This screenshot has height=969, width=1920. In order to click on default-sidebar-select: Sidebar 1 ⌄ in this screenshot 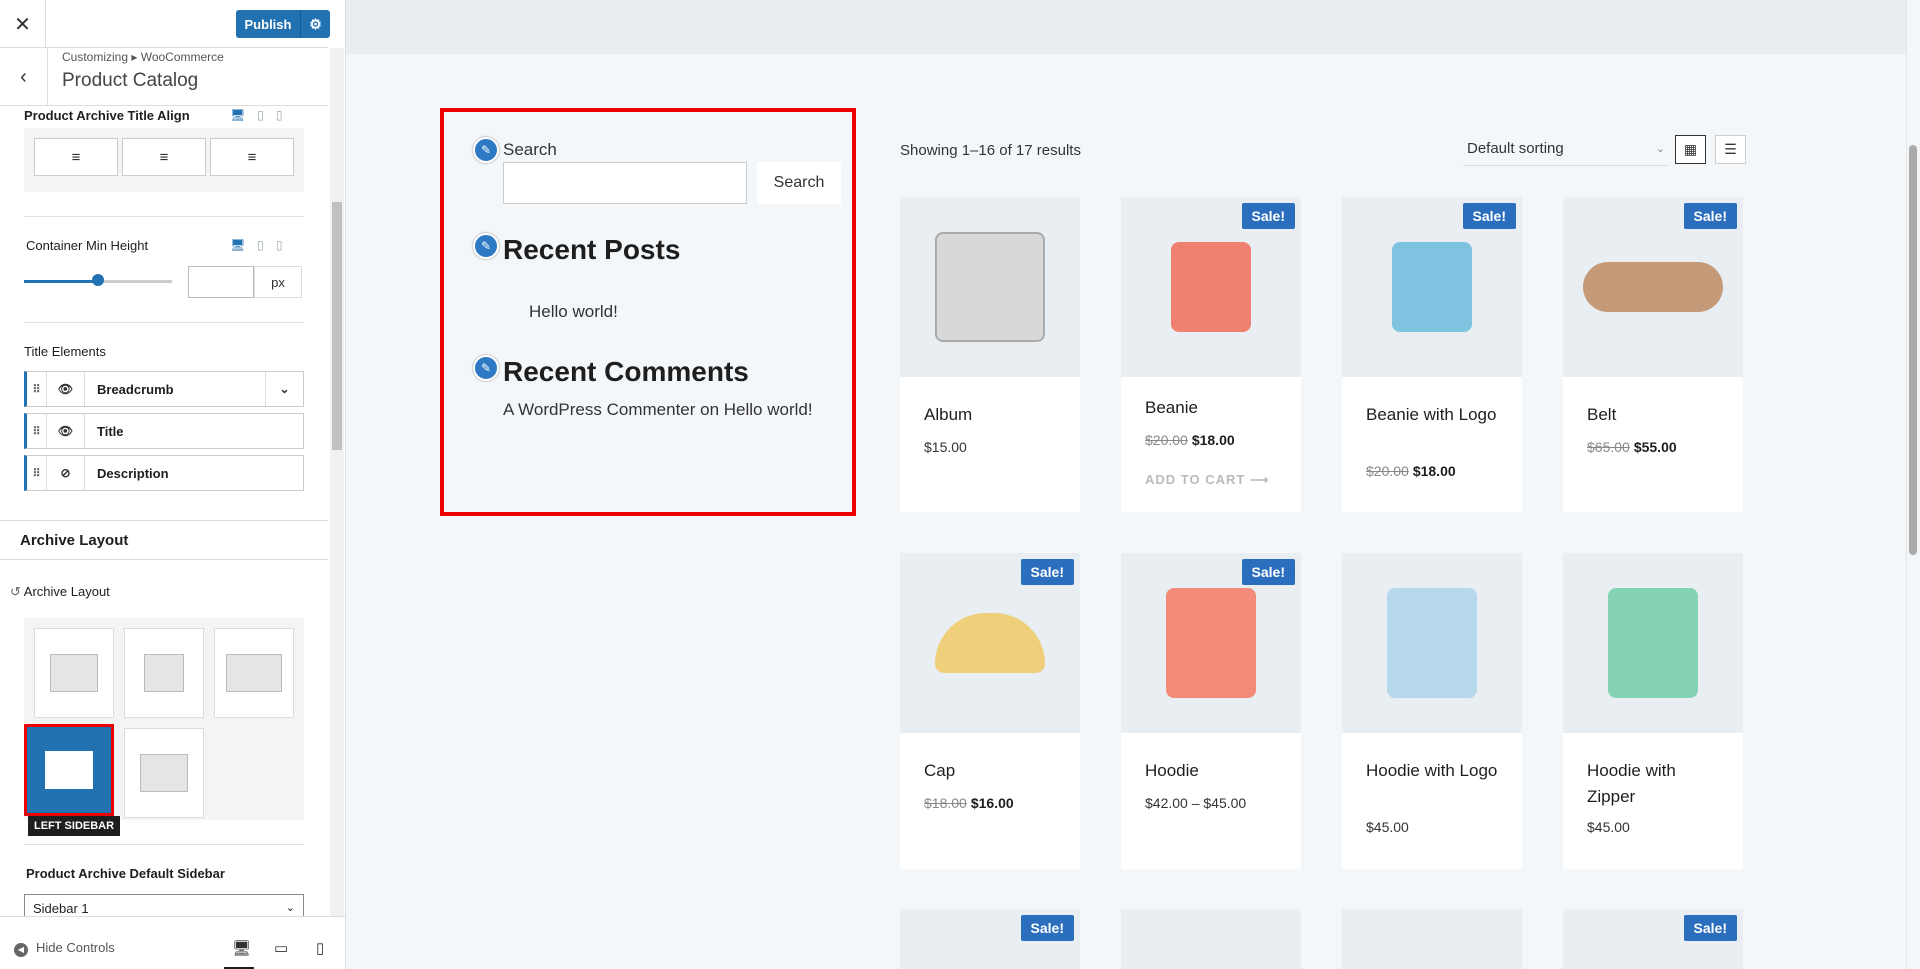, I will do `click(164, 905)`.